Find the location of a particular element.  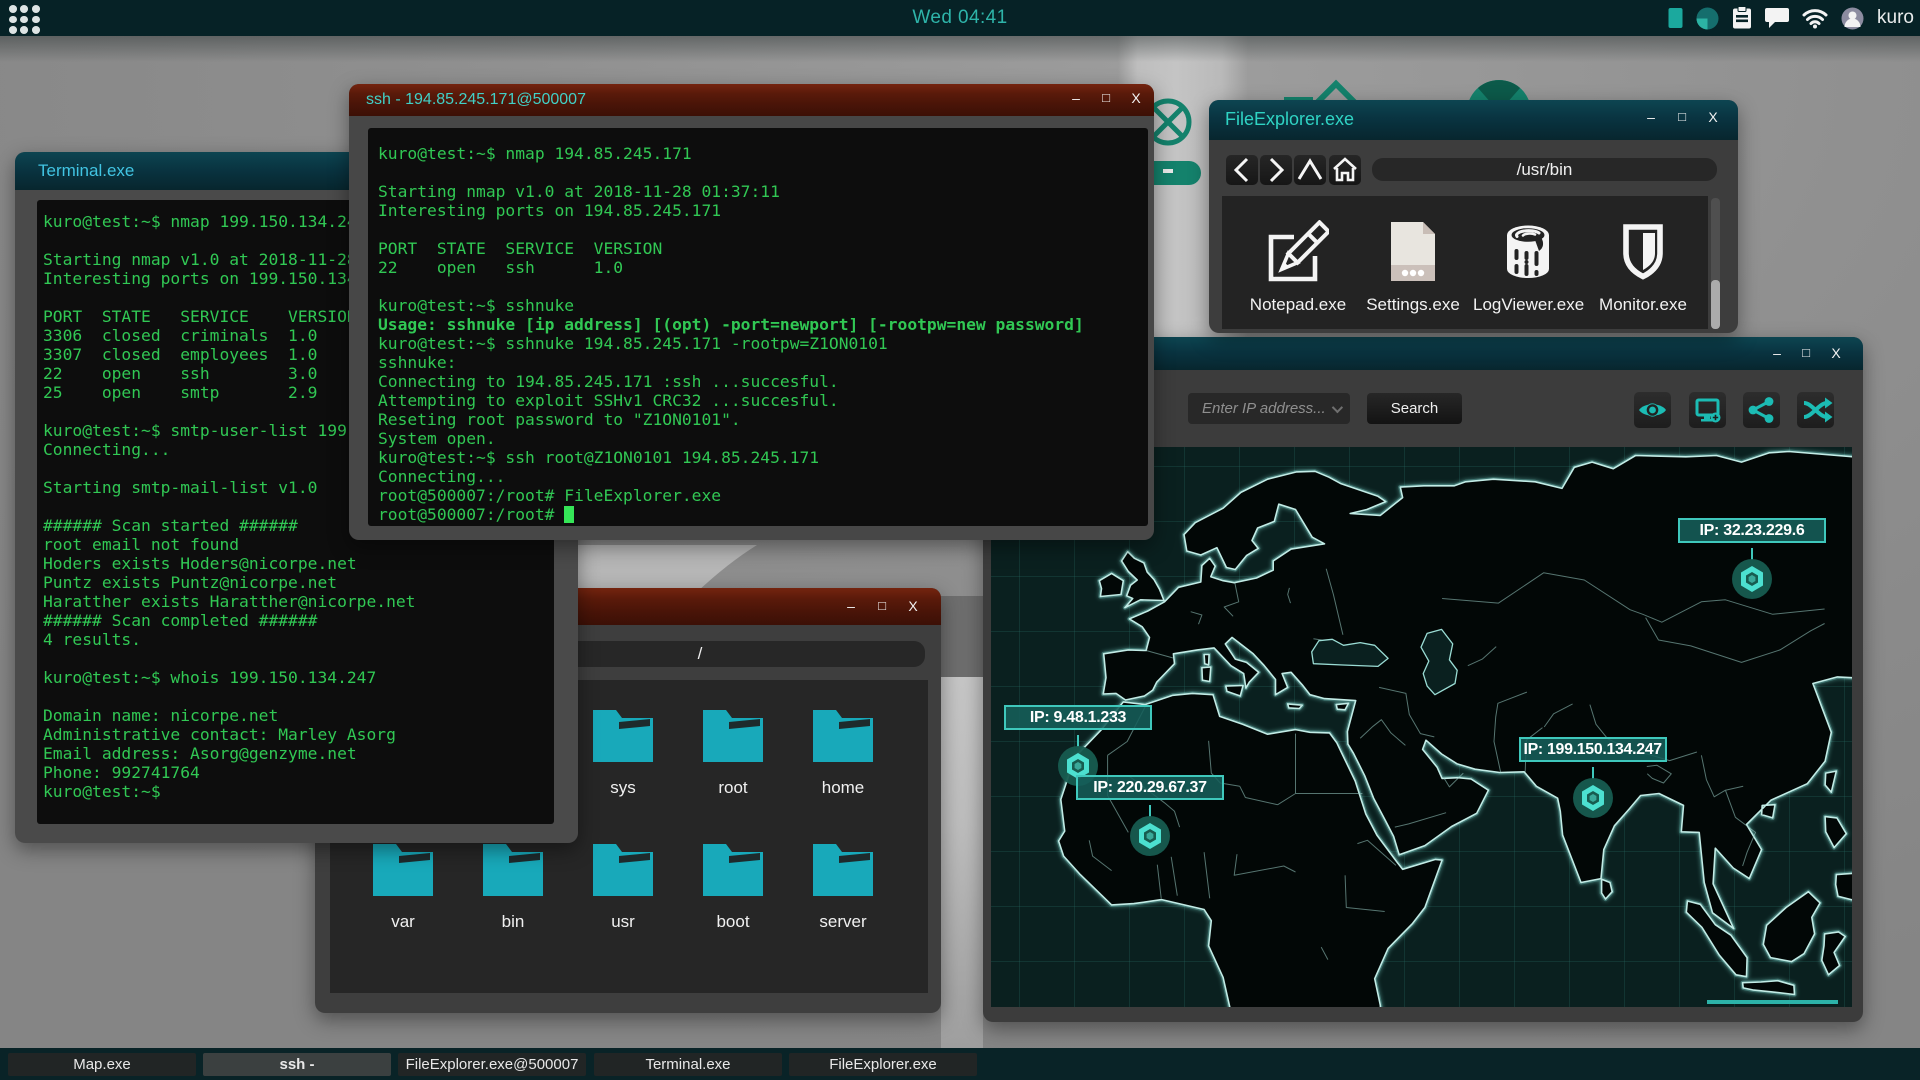

terminal-line: root@500007:/root# is located at coordinates (763, 514).